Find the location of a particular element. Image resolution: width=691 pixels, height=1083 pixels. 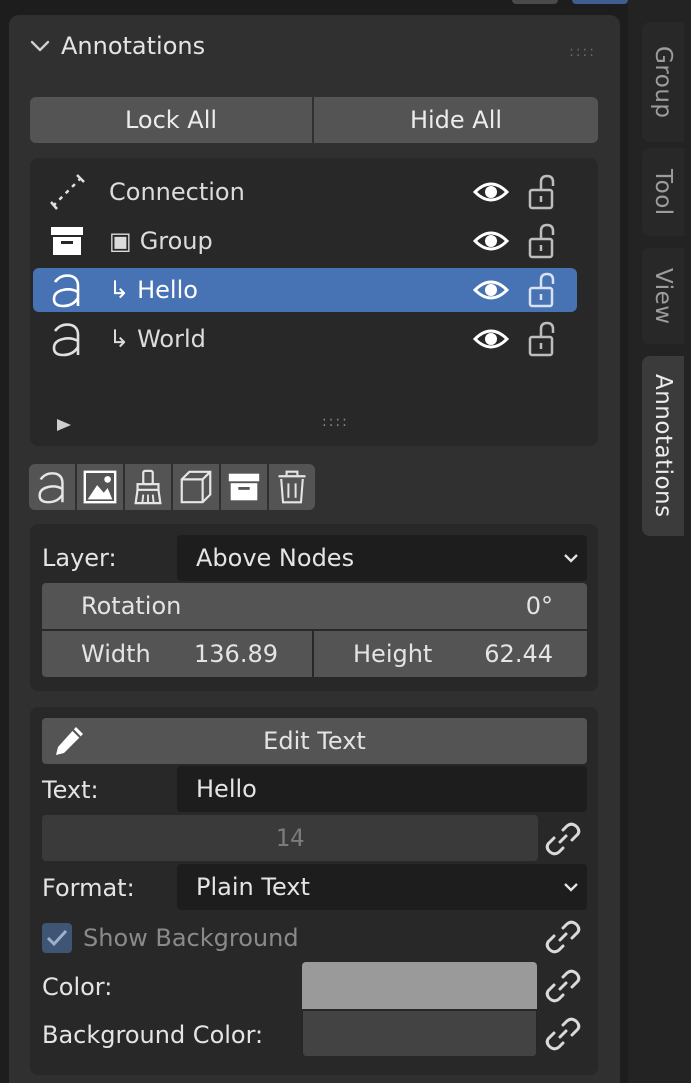

tab-annotations: Annotations is located at coordinates (663, 446).